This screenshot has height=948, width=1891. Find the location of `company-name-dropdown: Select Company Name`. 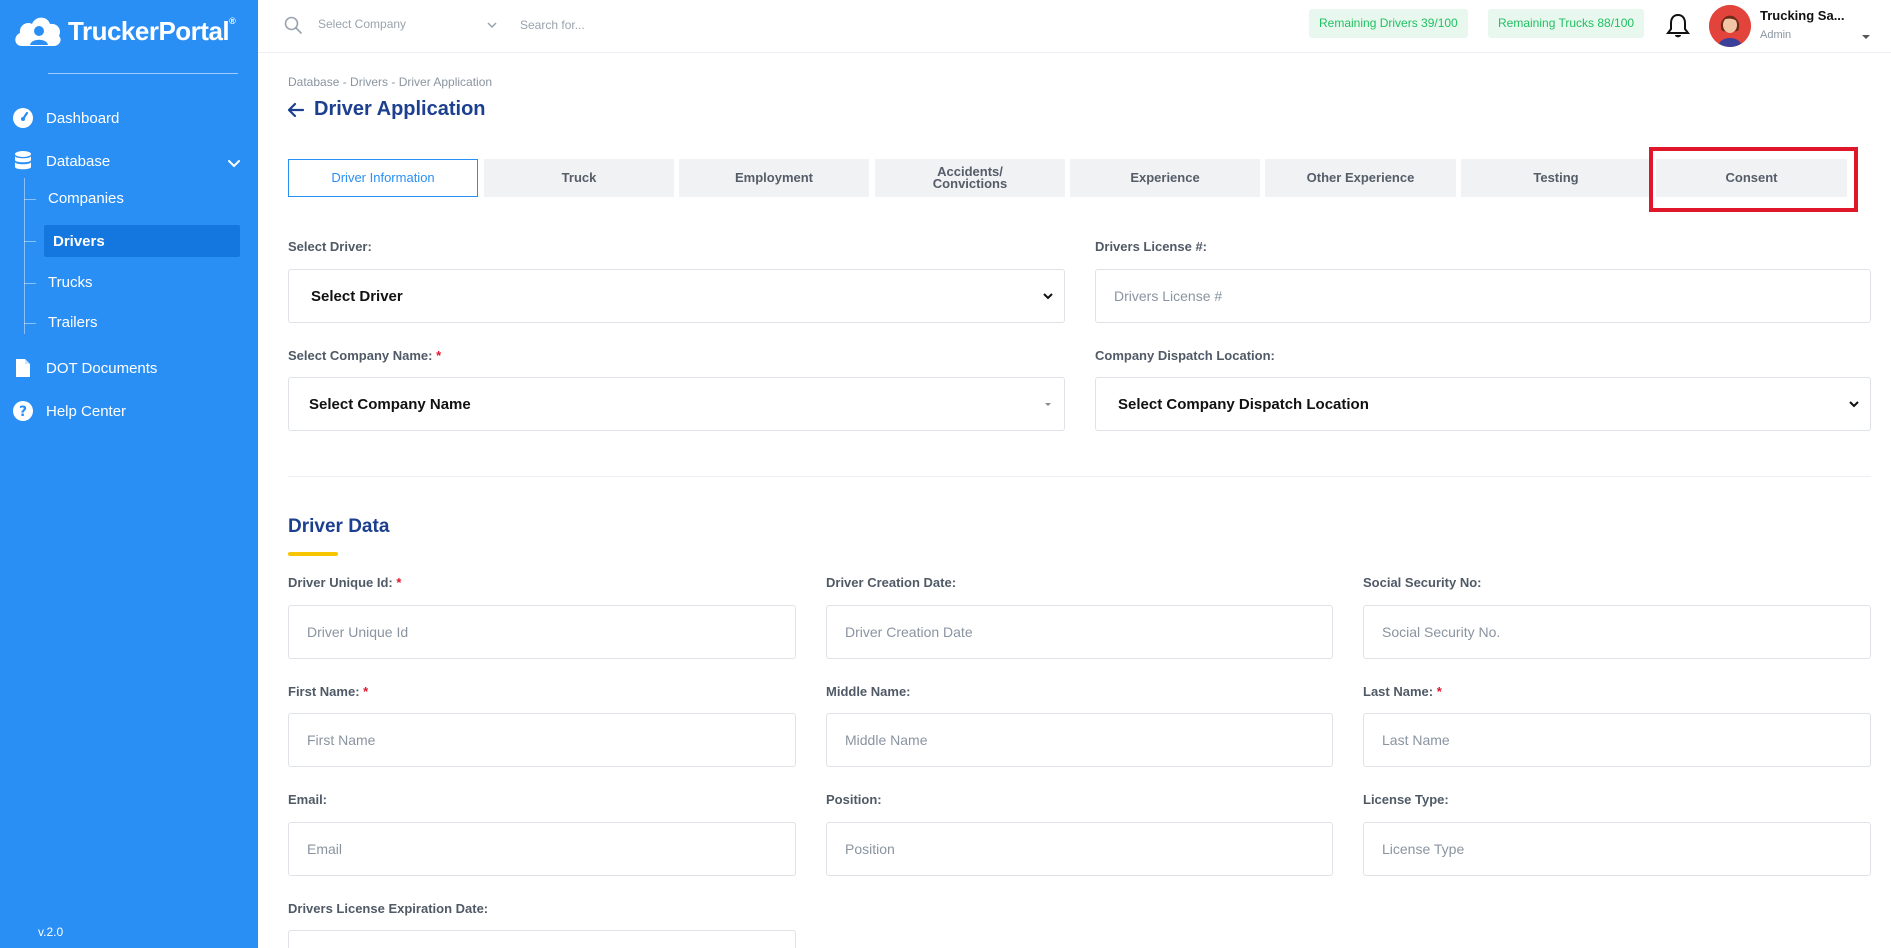

company-name-dropdown: Select Company Name is located at coordinates (676, 404).